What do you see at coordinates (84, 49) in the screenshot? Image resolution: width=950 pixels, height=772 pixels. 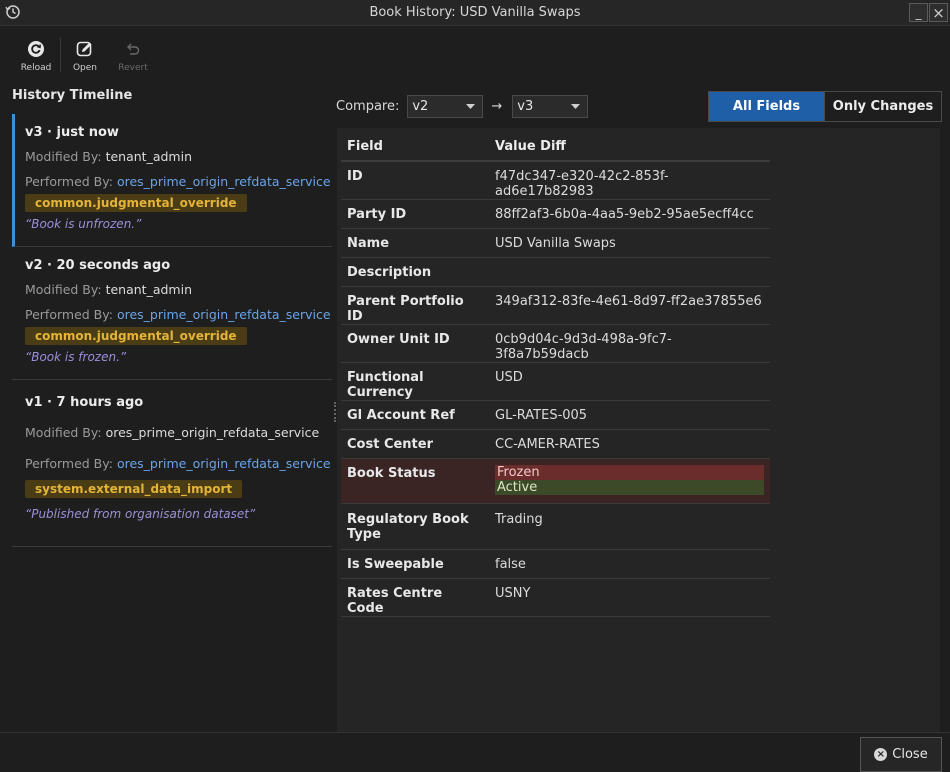 I see `edit-icon` at bounding box center [84, 49].